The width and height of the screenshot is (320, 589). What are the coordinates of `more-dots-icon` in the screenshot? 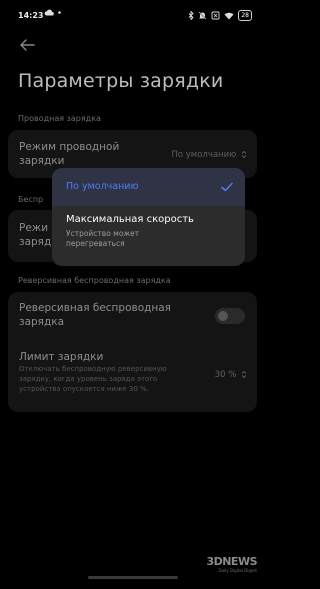 It's located at (59, 12).